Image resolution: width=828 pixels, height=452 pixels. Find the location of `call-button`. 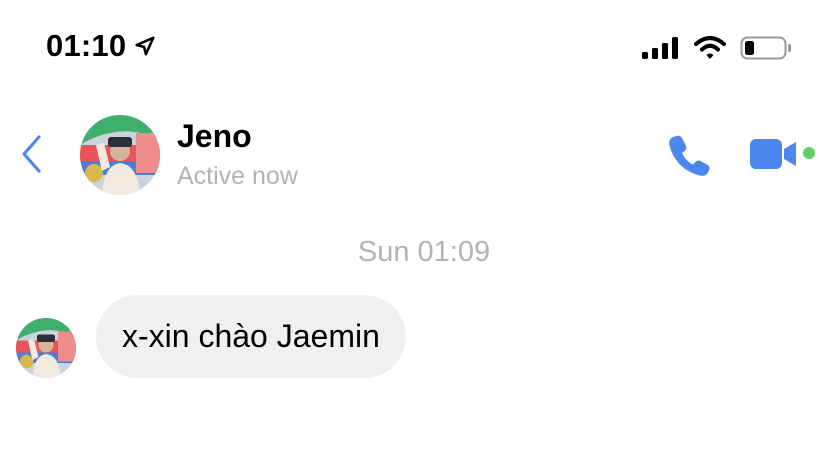

call-button is located at coordinates (690, 155).